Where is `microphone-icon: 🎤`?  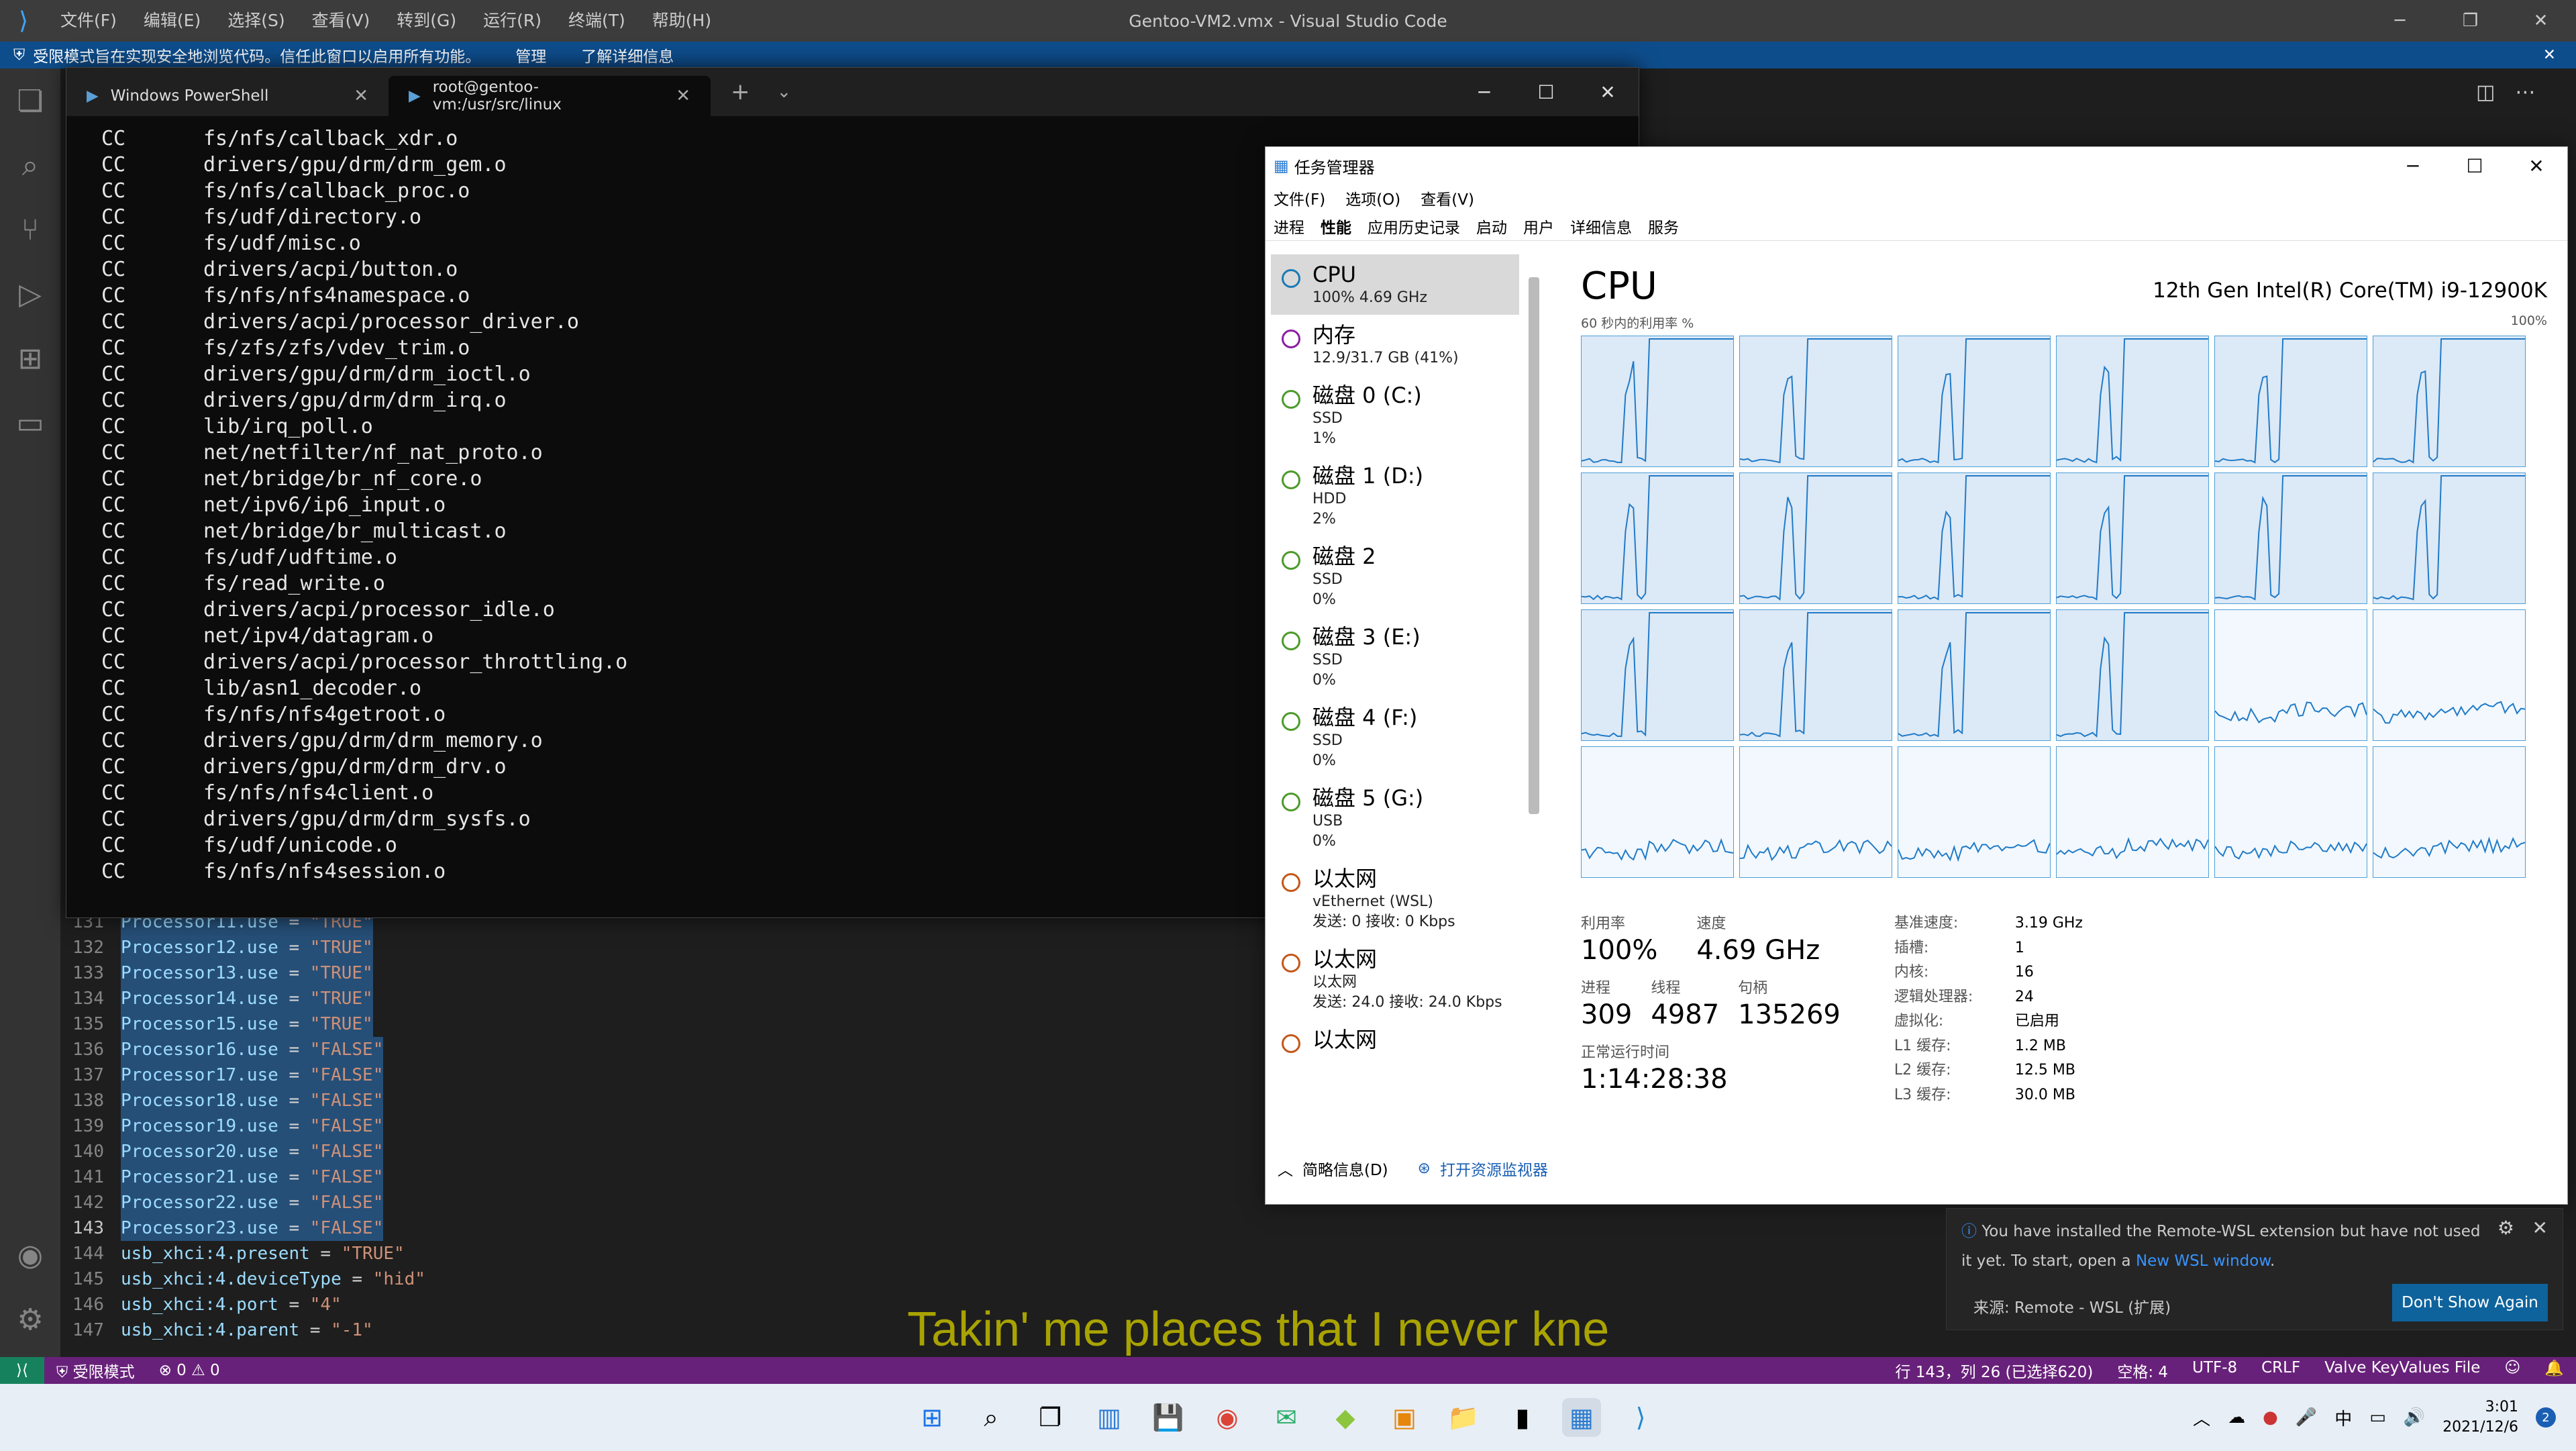 microphone-icon: 🎤 is located at coordinates (2306, 1417).